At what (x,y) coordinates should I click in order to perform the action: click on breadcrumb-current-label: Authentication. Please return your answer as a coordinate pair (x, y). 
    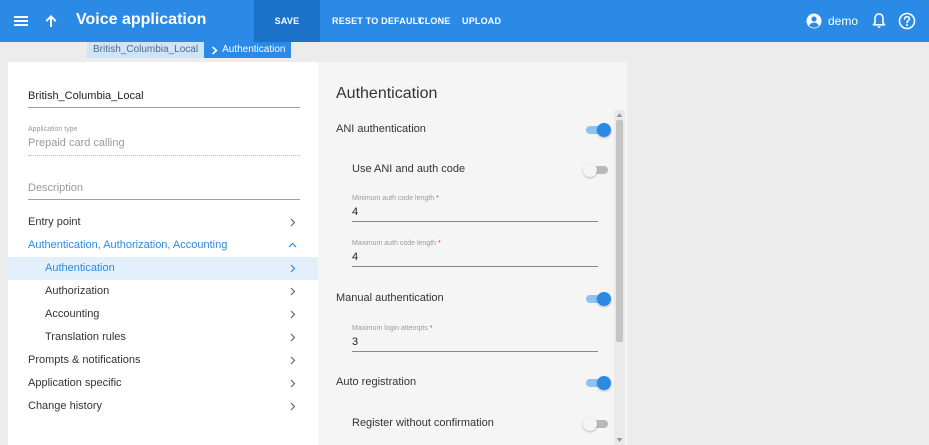
    Looking at the image, I should click on (254, 49).